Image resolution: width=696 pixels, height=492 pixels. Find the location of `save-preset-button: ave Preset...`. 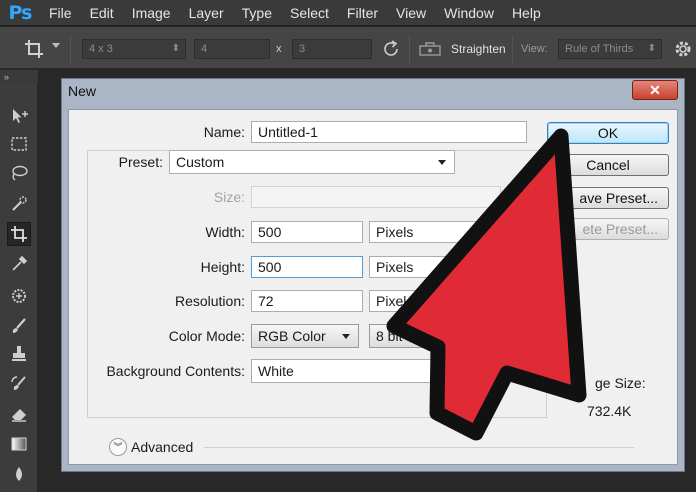

save-preset-button: ave Preset... is located at coordinates (608, 198).